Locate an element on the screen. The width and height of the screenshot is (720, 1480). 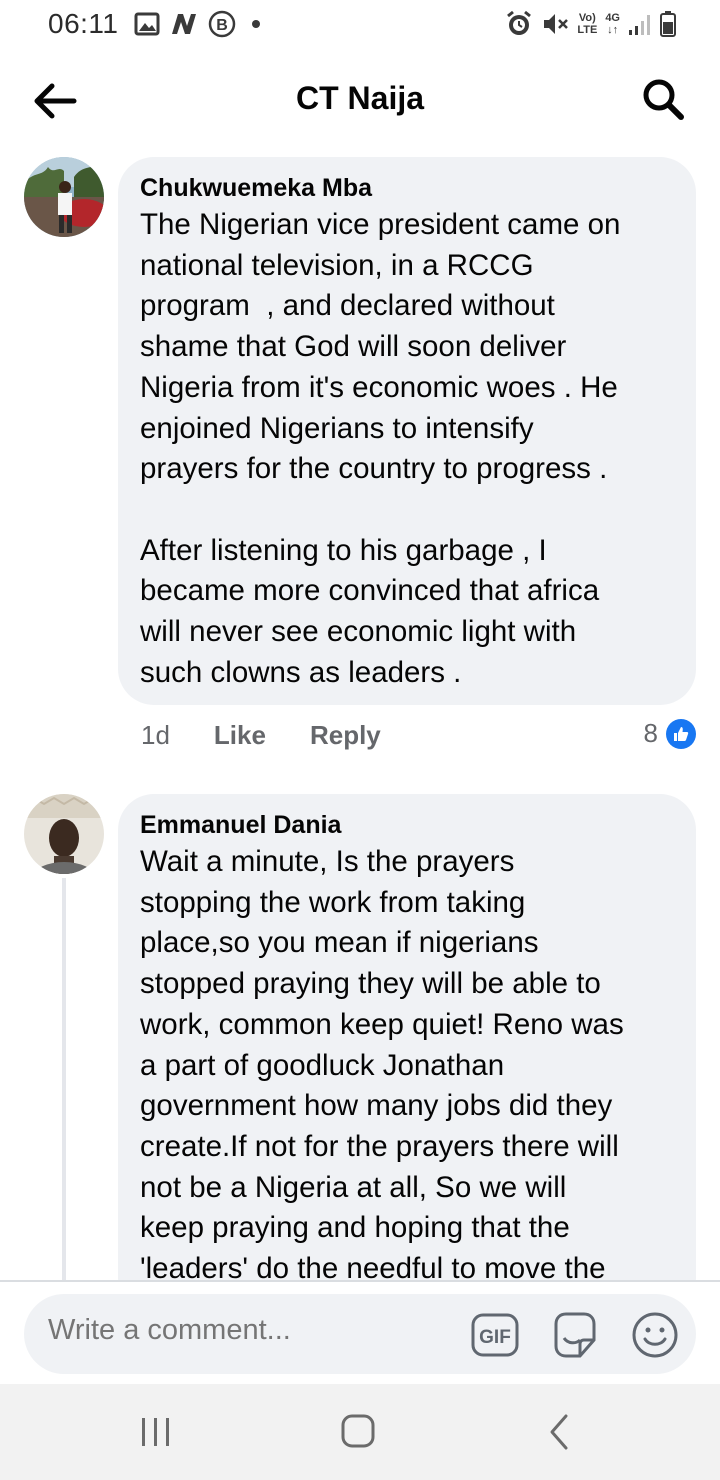
comment-timestamp: 1d is located at coordinates (155, 735).